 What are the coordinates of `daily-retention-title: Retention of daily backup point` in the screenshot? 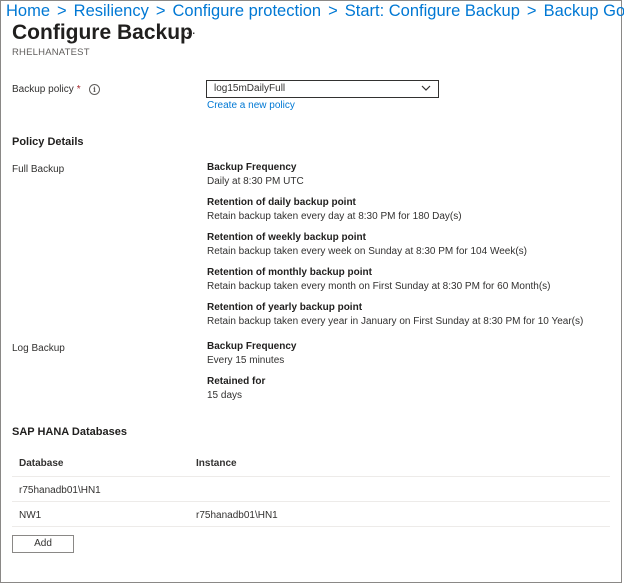 It's located at (281, 202).